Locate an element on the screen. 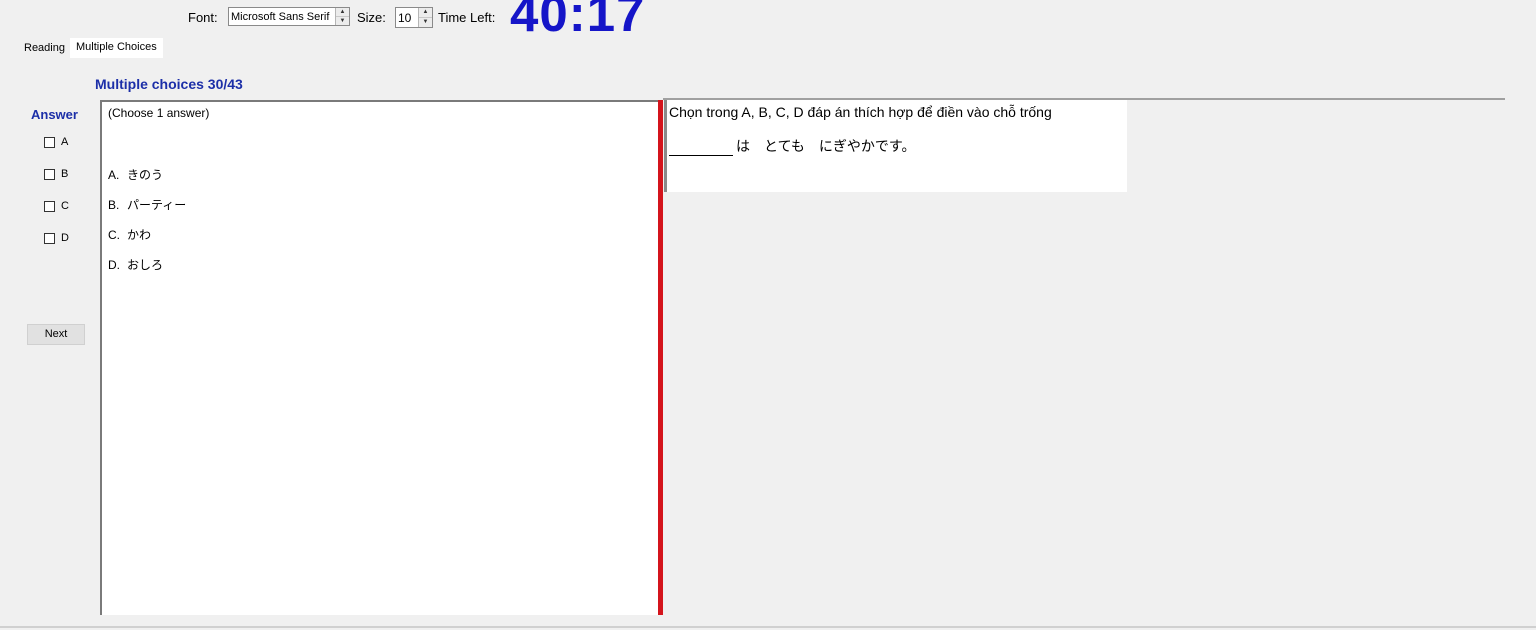  font-selector: Microsoft Sans Serif ▲ ▼ is located at coordinates (289, 16).